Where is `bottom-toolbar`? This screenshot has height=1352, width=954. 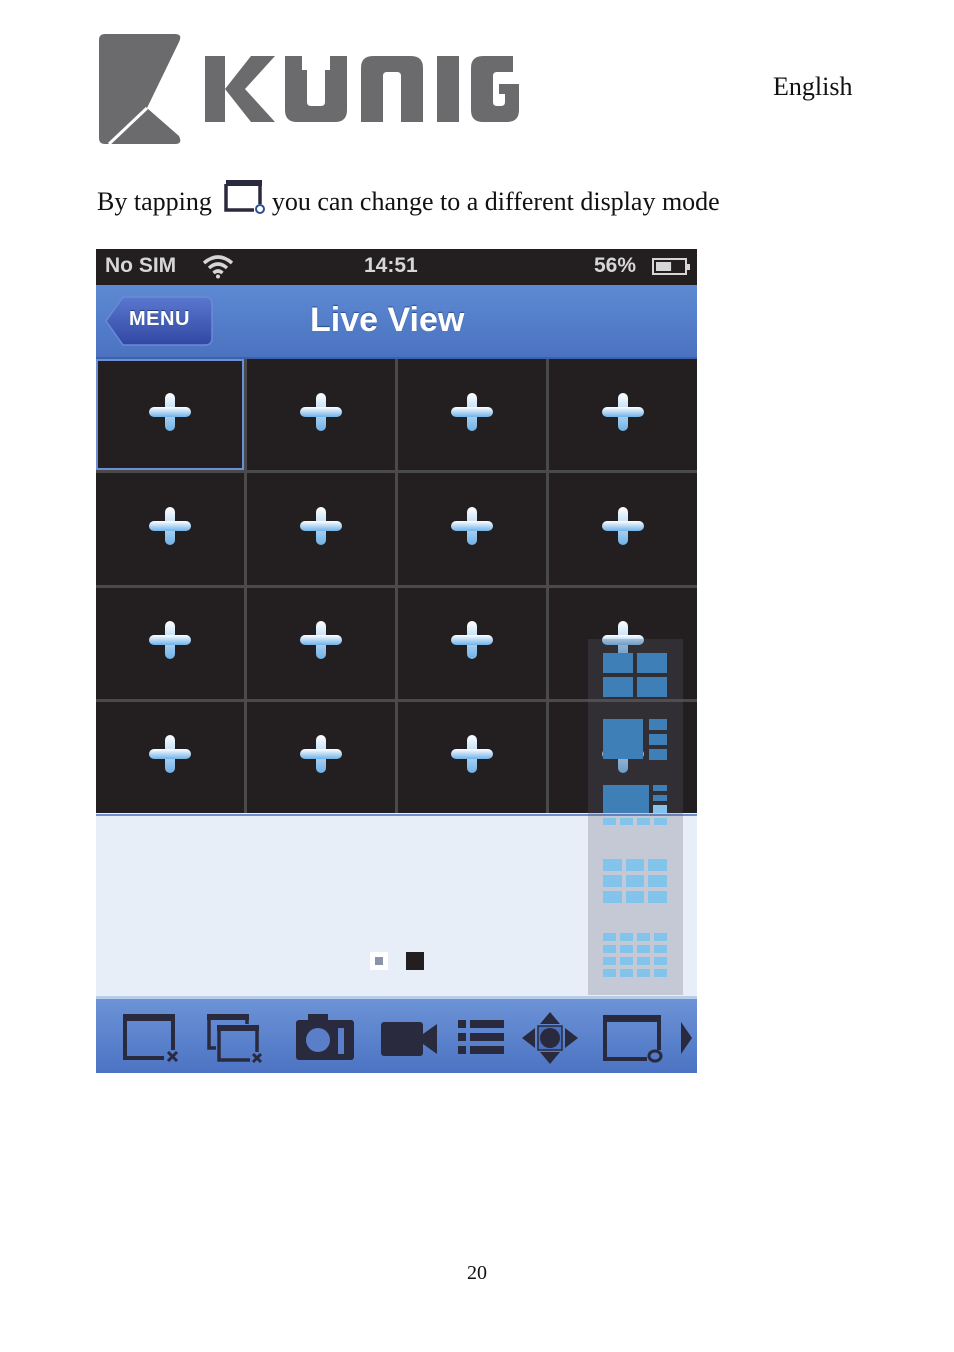 bottom-toolbar is located at coordinates (396, 1034).